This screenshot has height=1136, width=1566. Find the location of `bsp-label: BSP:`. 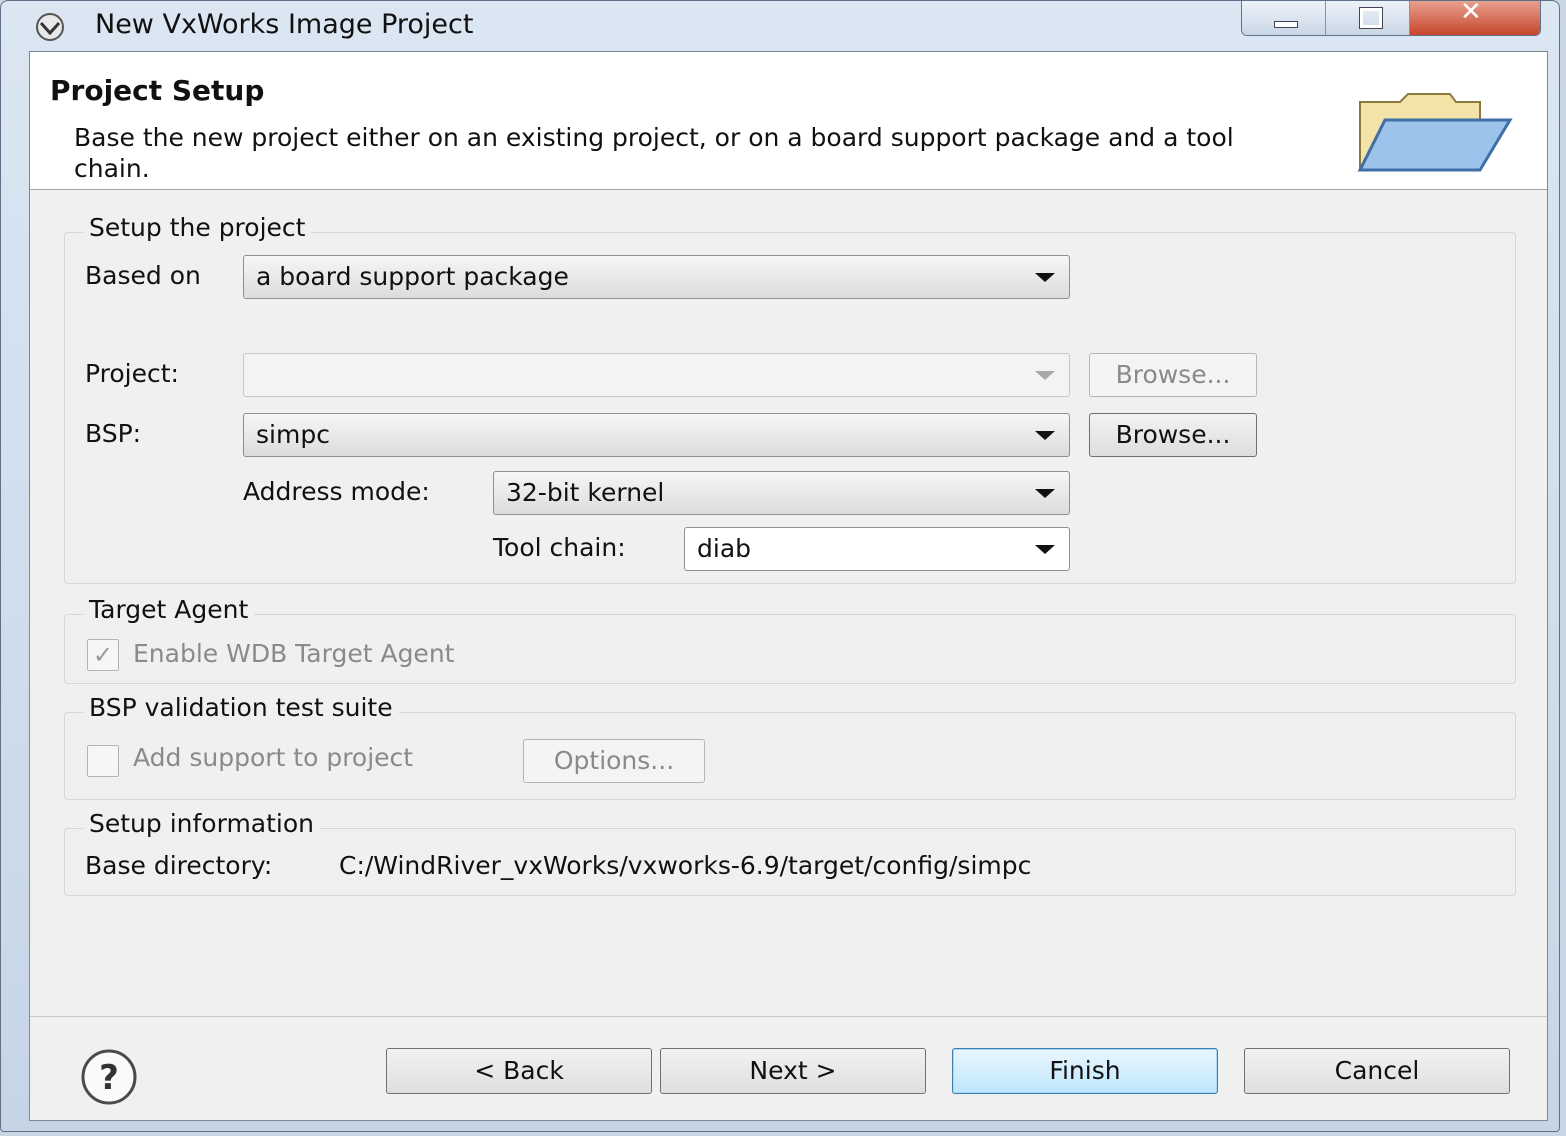

bsp-label: BSP: is located at coordinates (113, 433).